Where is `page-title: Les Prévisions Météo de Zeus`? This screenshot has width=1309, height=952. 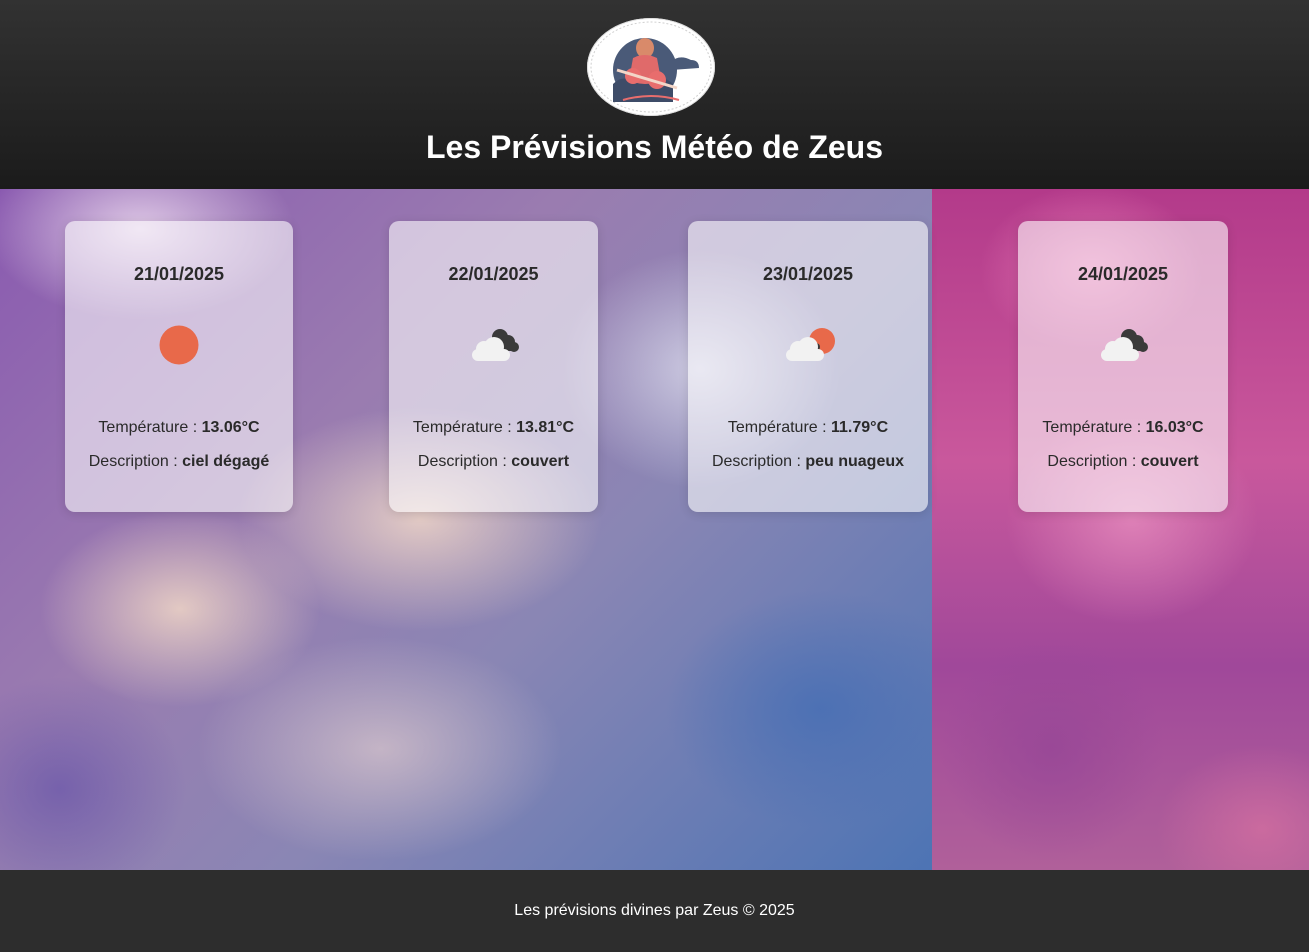
page-title: Les Prévisions Météo de Zeus is located at coordinates (654, 147).